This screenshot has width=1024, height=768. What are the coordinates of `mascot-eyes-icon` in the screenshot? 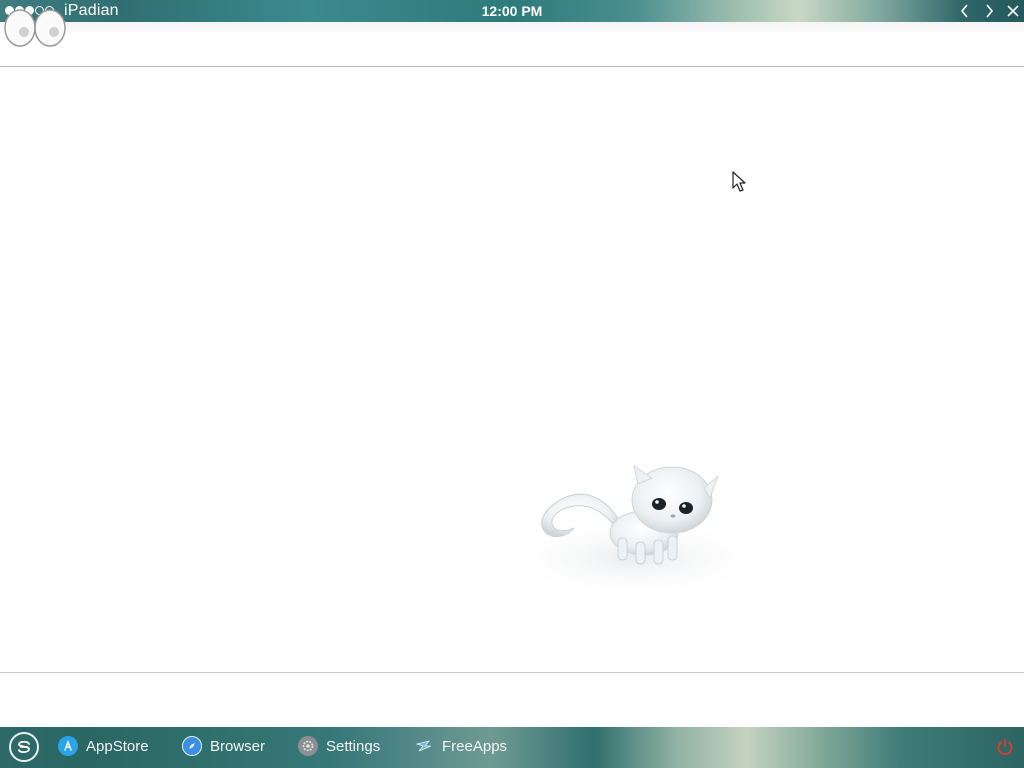 It's located at (35, 28).